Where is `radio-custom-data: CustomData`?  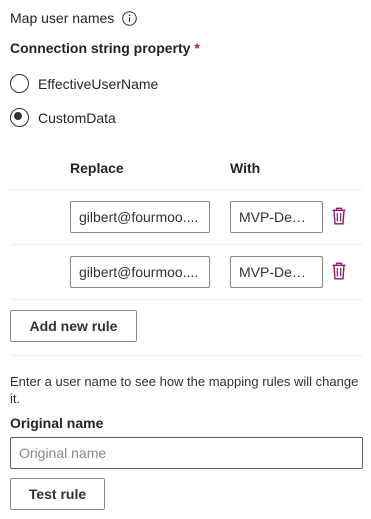 radio-custom-data: CustomData is located at coordinates (63, 117).